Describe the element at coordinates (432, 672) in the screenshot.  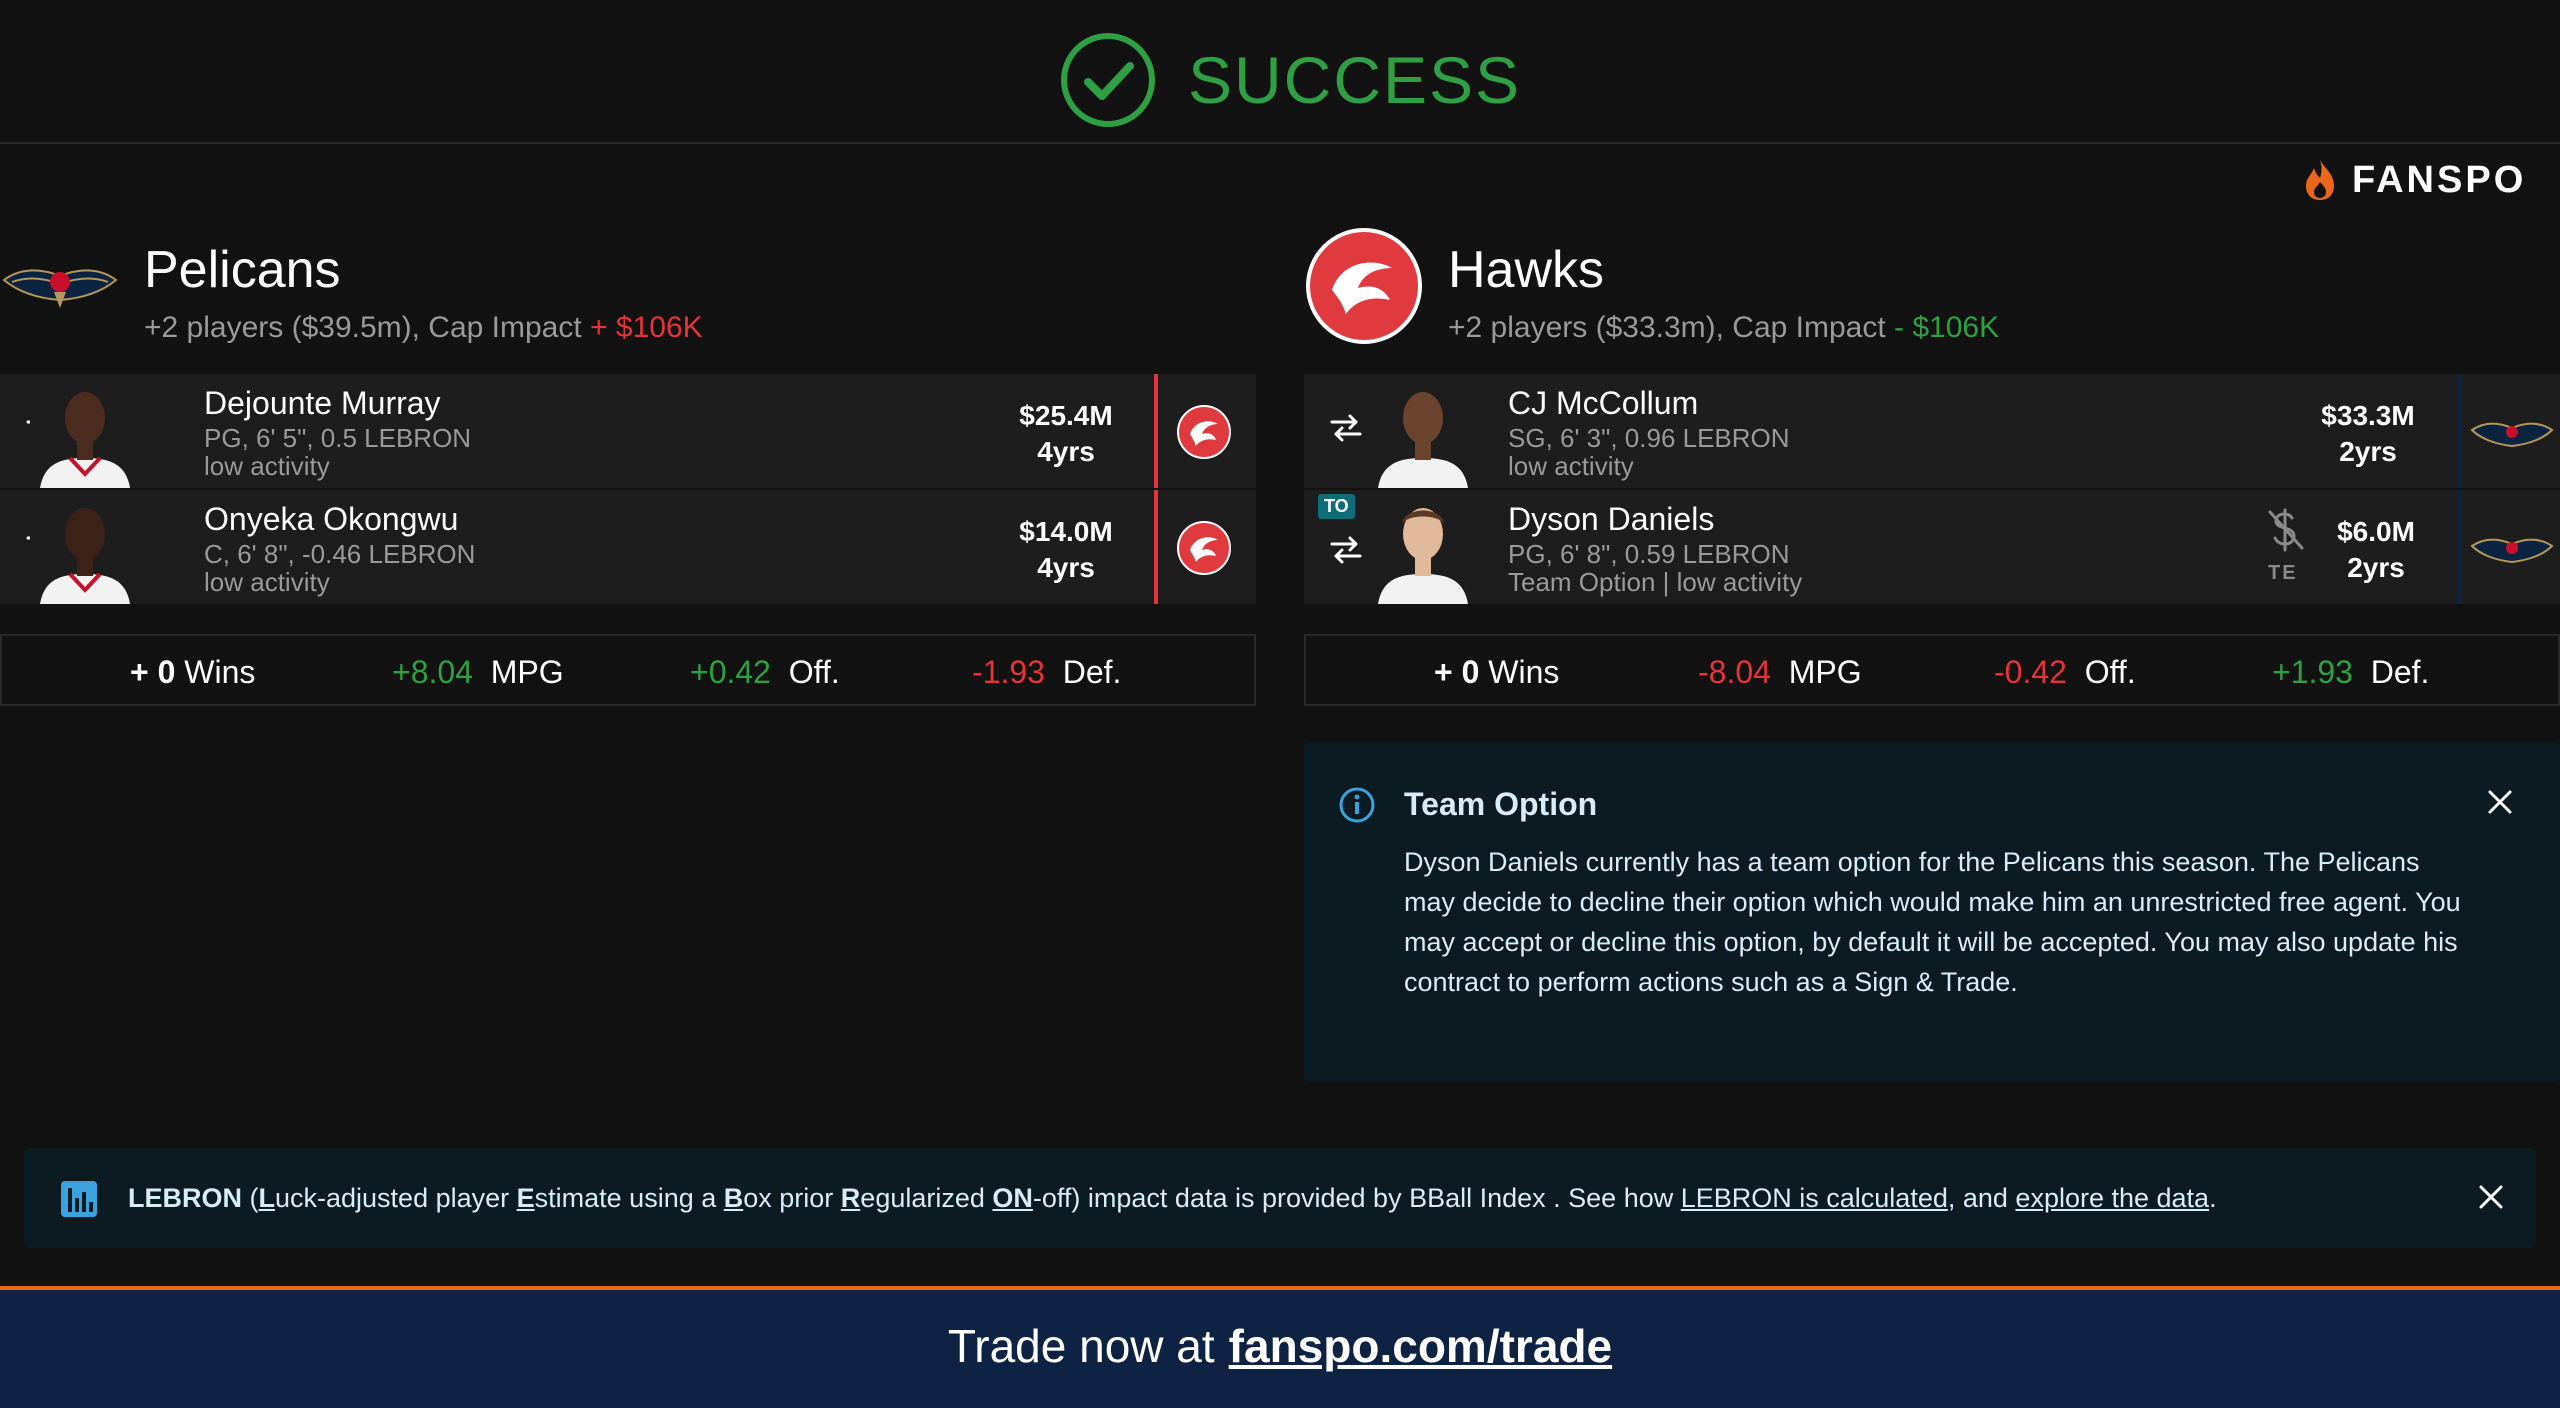
I see `mpg-value: +8.04` at that location.